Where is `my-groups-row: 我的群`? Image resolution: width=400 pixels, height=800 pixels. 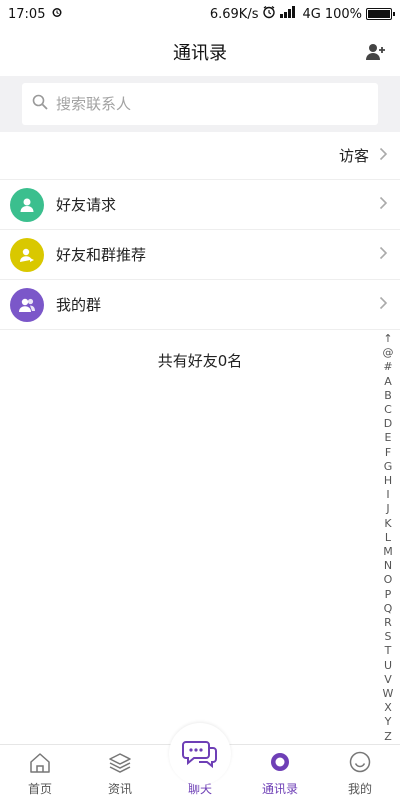
my-groups-row: 我的群 is located at coordinates (200, 305).